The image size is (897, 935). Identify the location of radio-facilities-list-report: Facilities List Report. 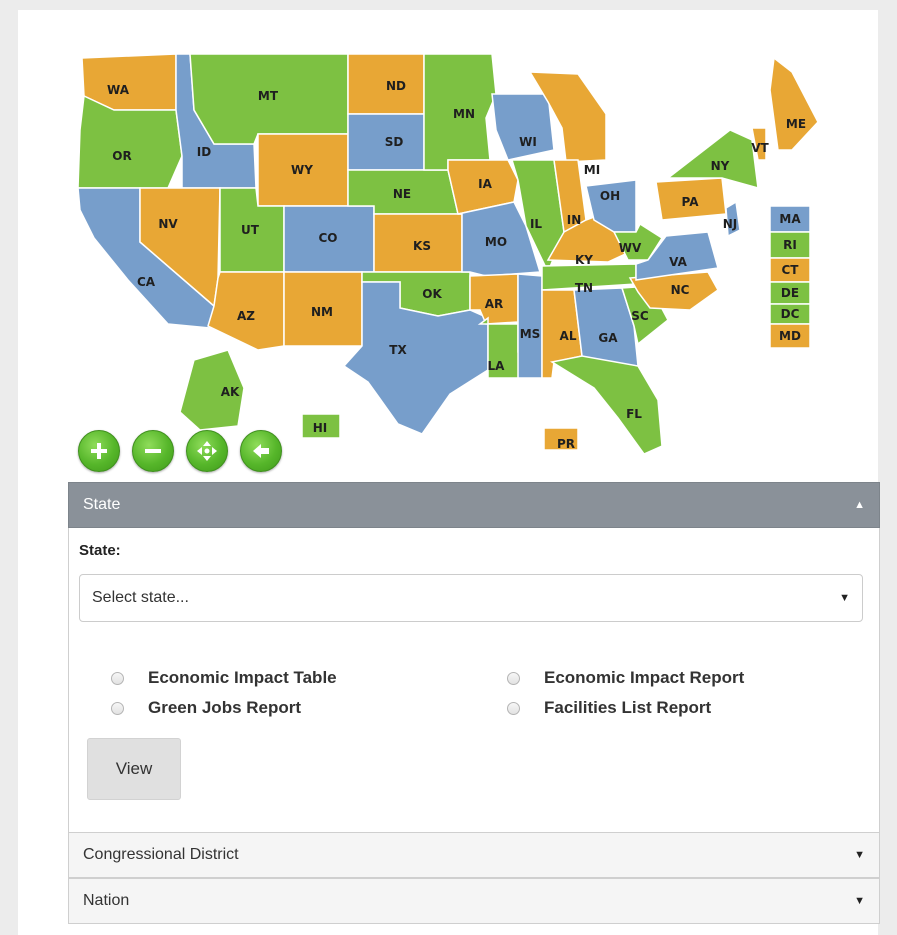
(609, 708).